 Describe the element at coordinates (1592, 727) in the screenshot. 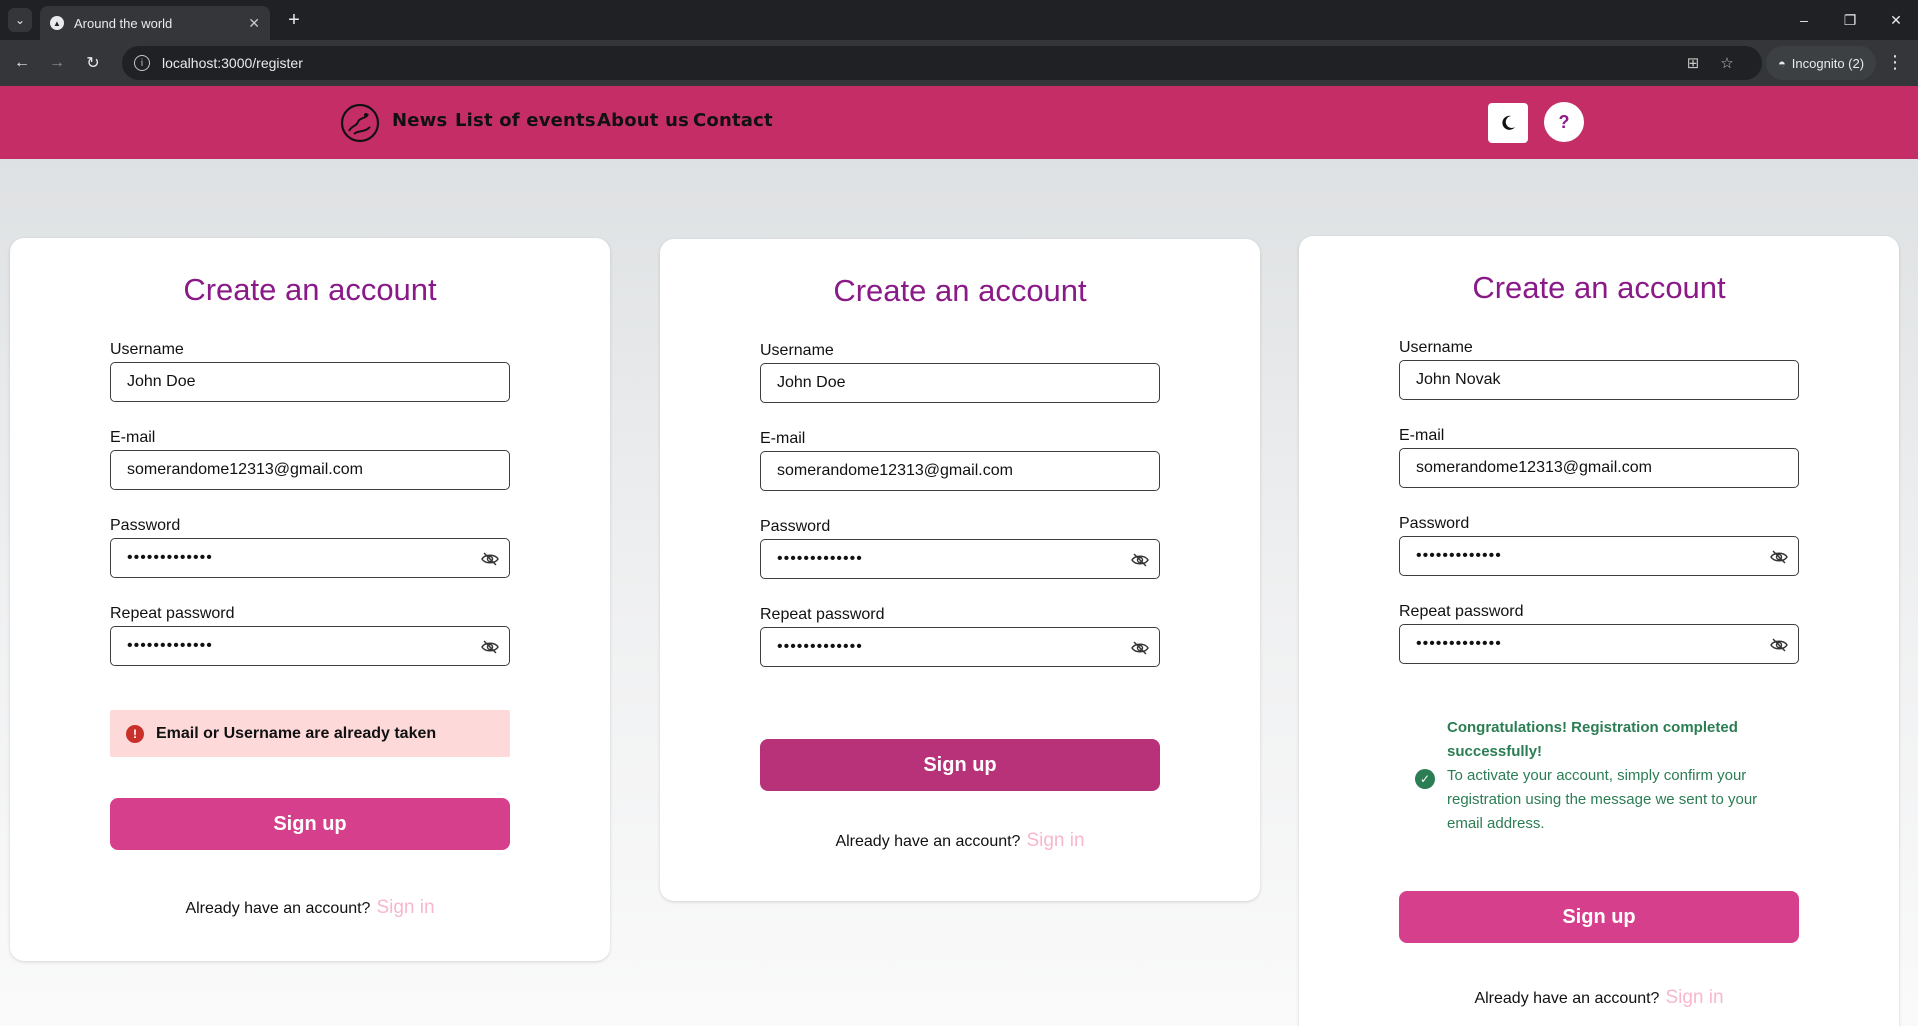

I see `success-title-line-1: Congratulations! Registration completed` at that location.